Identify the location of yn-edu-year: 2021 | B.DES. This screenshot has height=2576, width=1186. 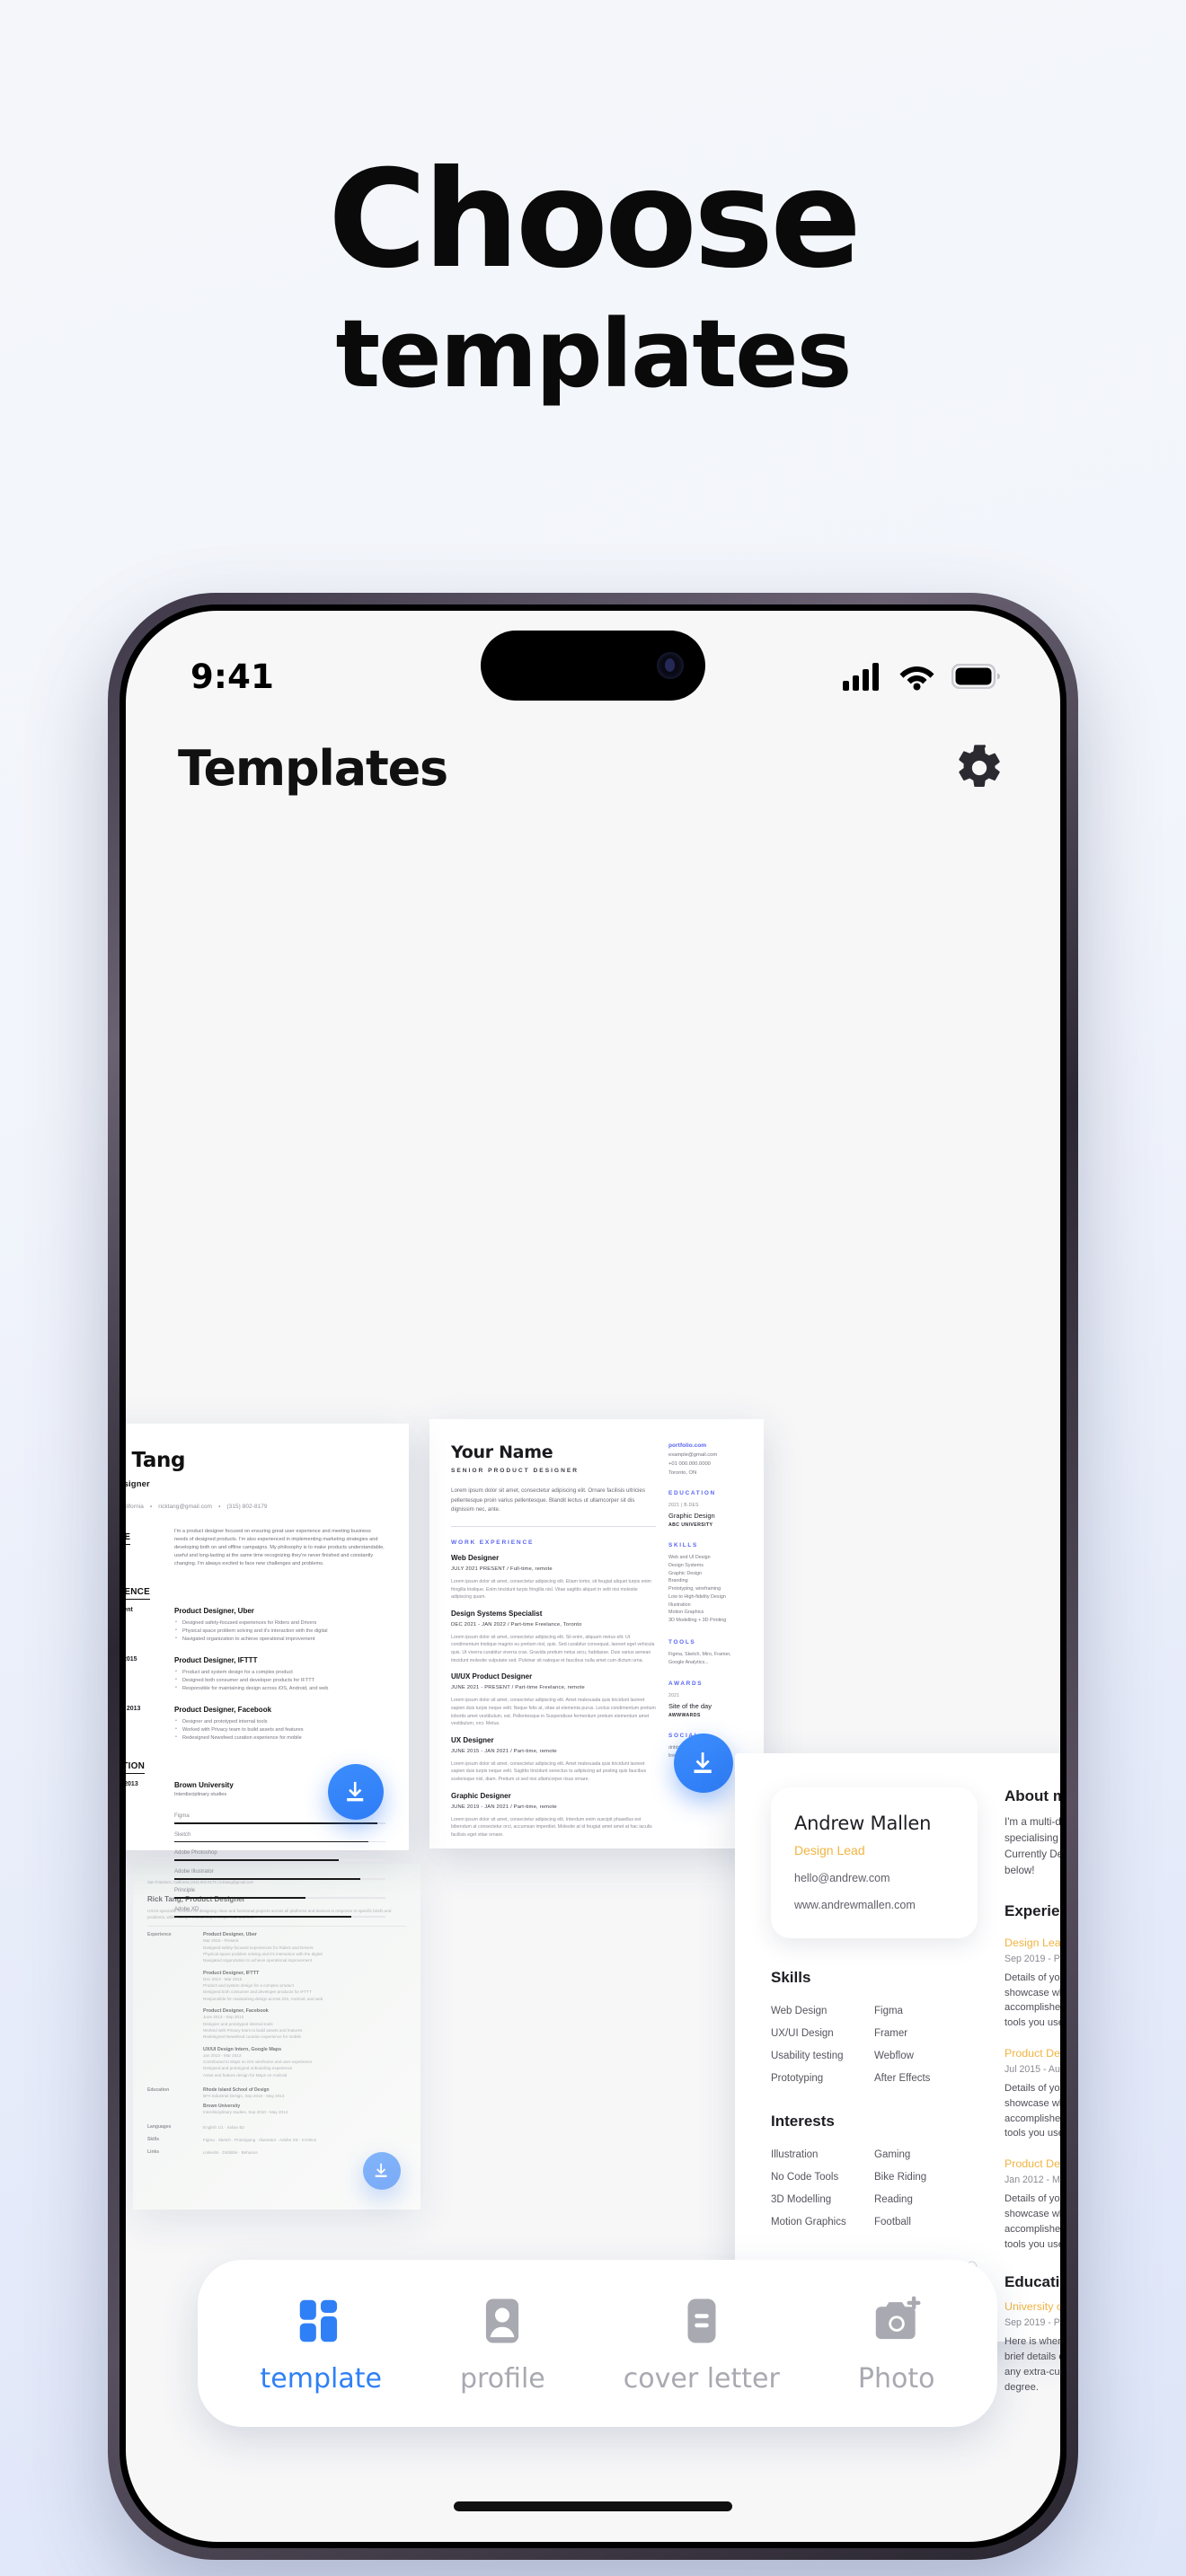
(683, 1505).